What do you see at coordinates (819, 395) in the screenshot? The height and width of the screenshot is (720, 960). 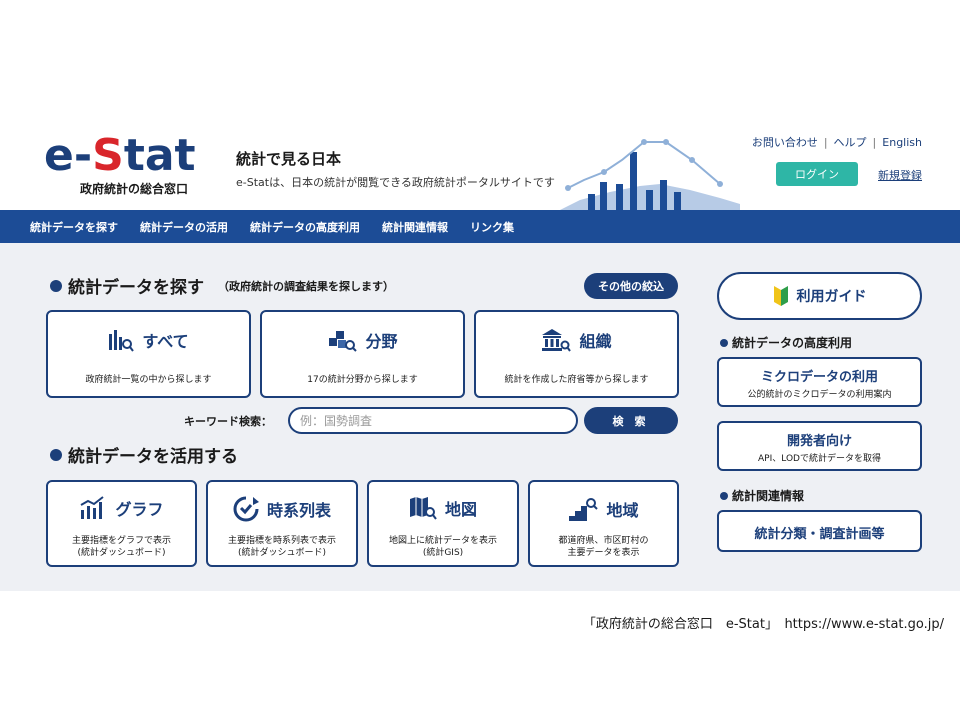 I see `microdata-desc: 公的統計のミクロデータの利用案内` at bounding box center [819, 395].